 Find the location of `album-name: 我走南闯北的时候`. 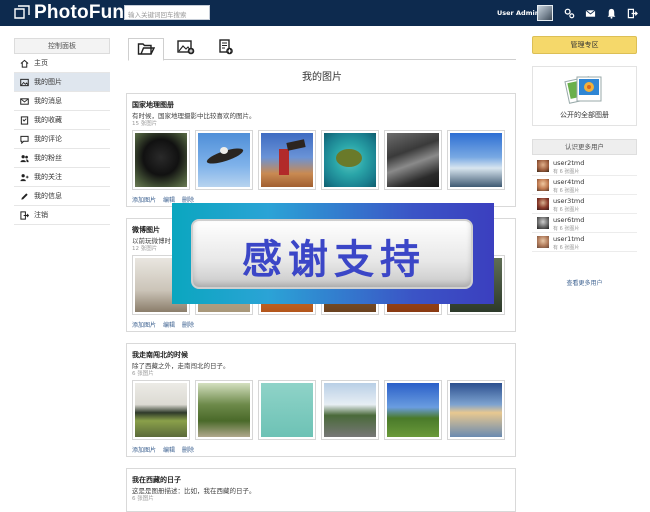

album-name: 我走南闯北的时候 is located at coordinates (160, 355).